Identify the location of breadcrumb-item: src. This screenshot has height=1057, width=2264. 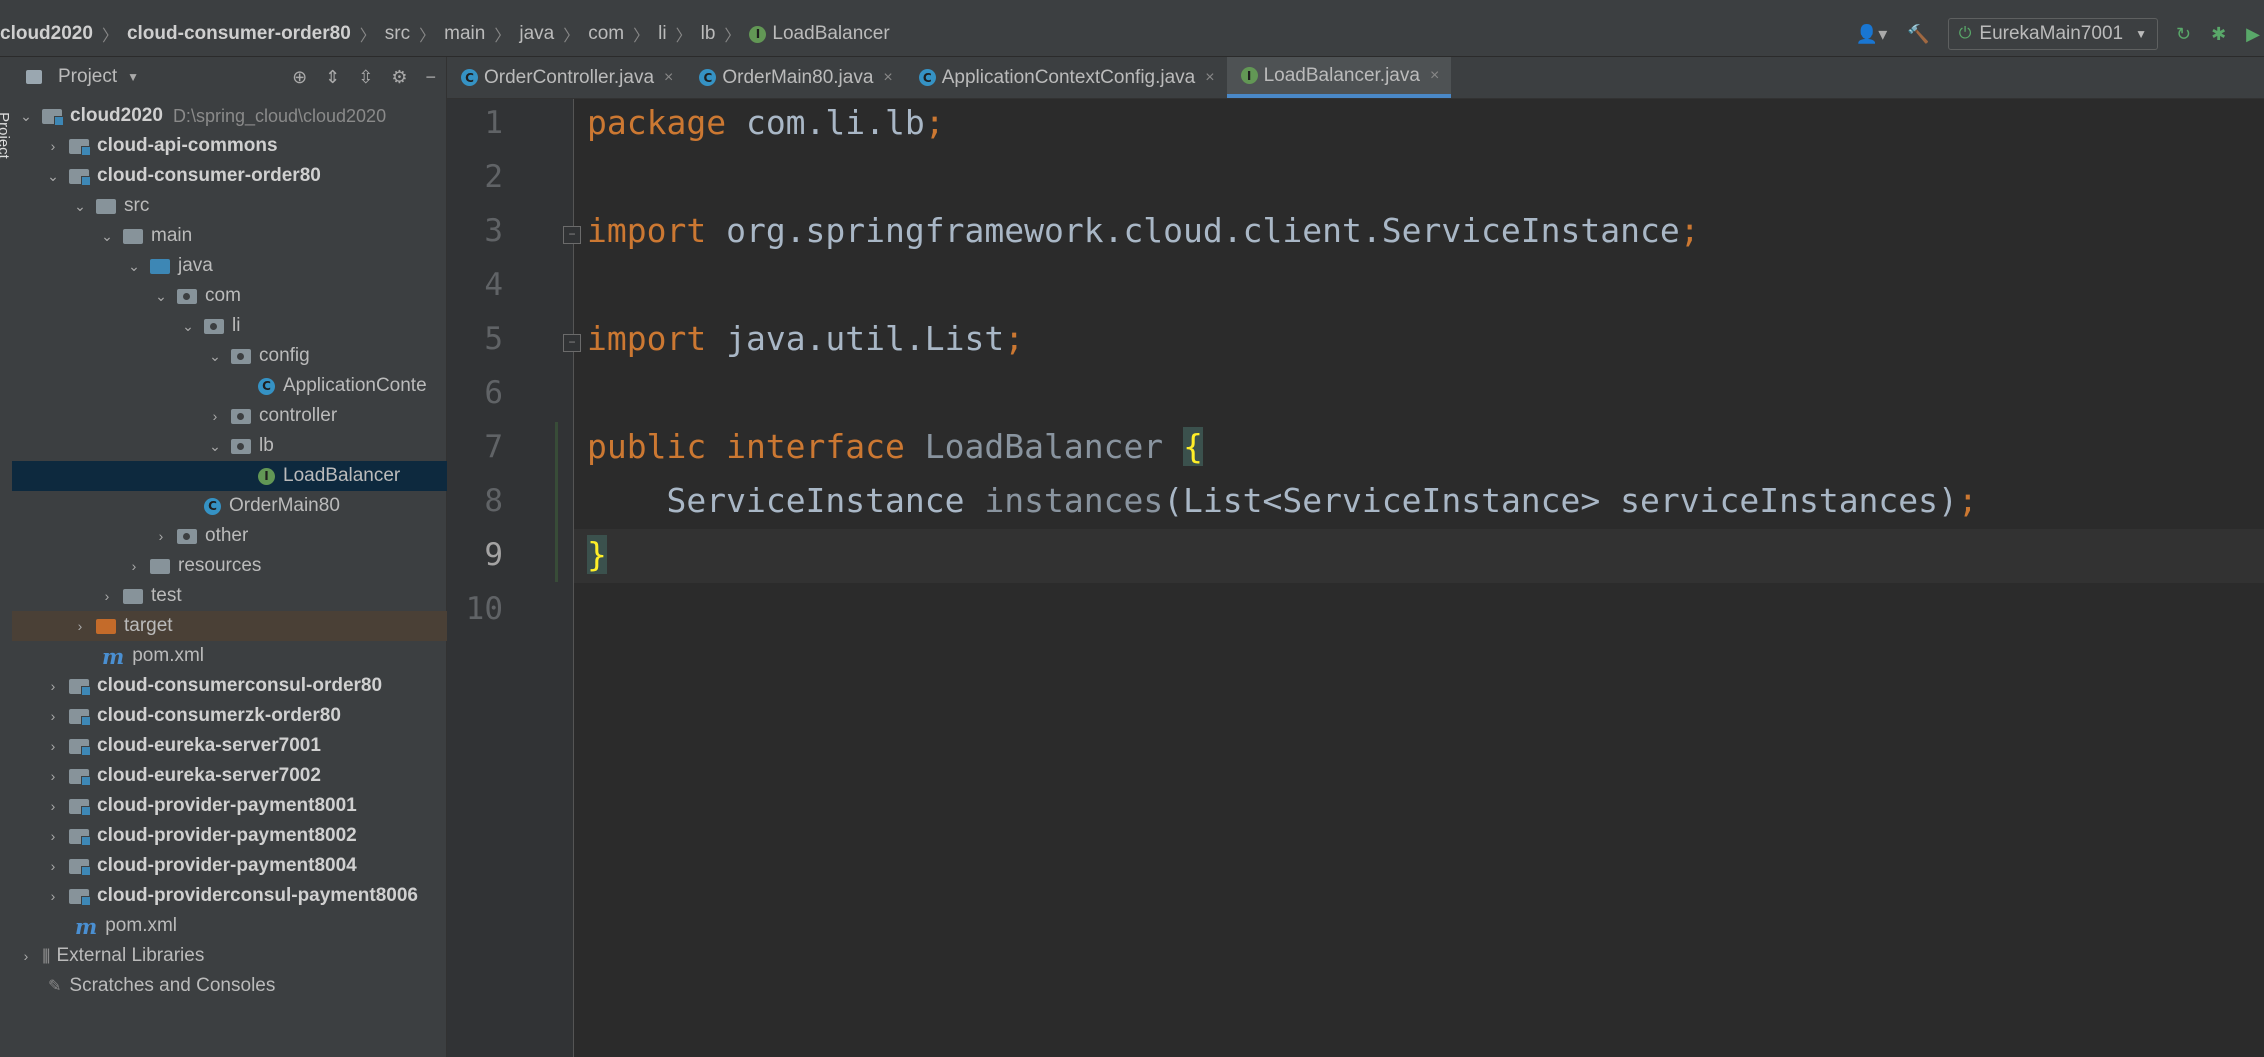
(397, 34).